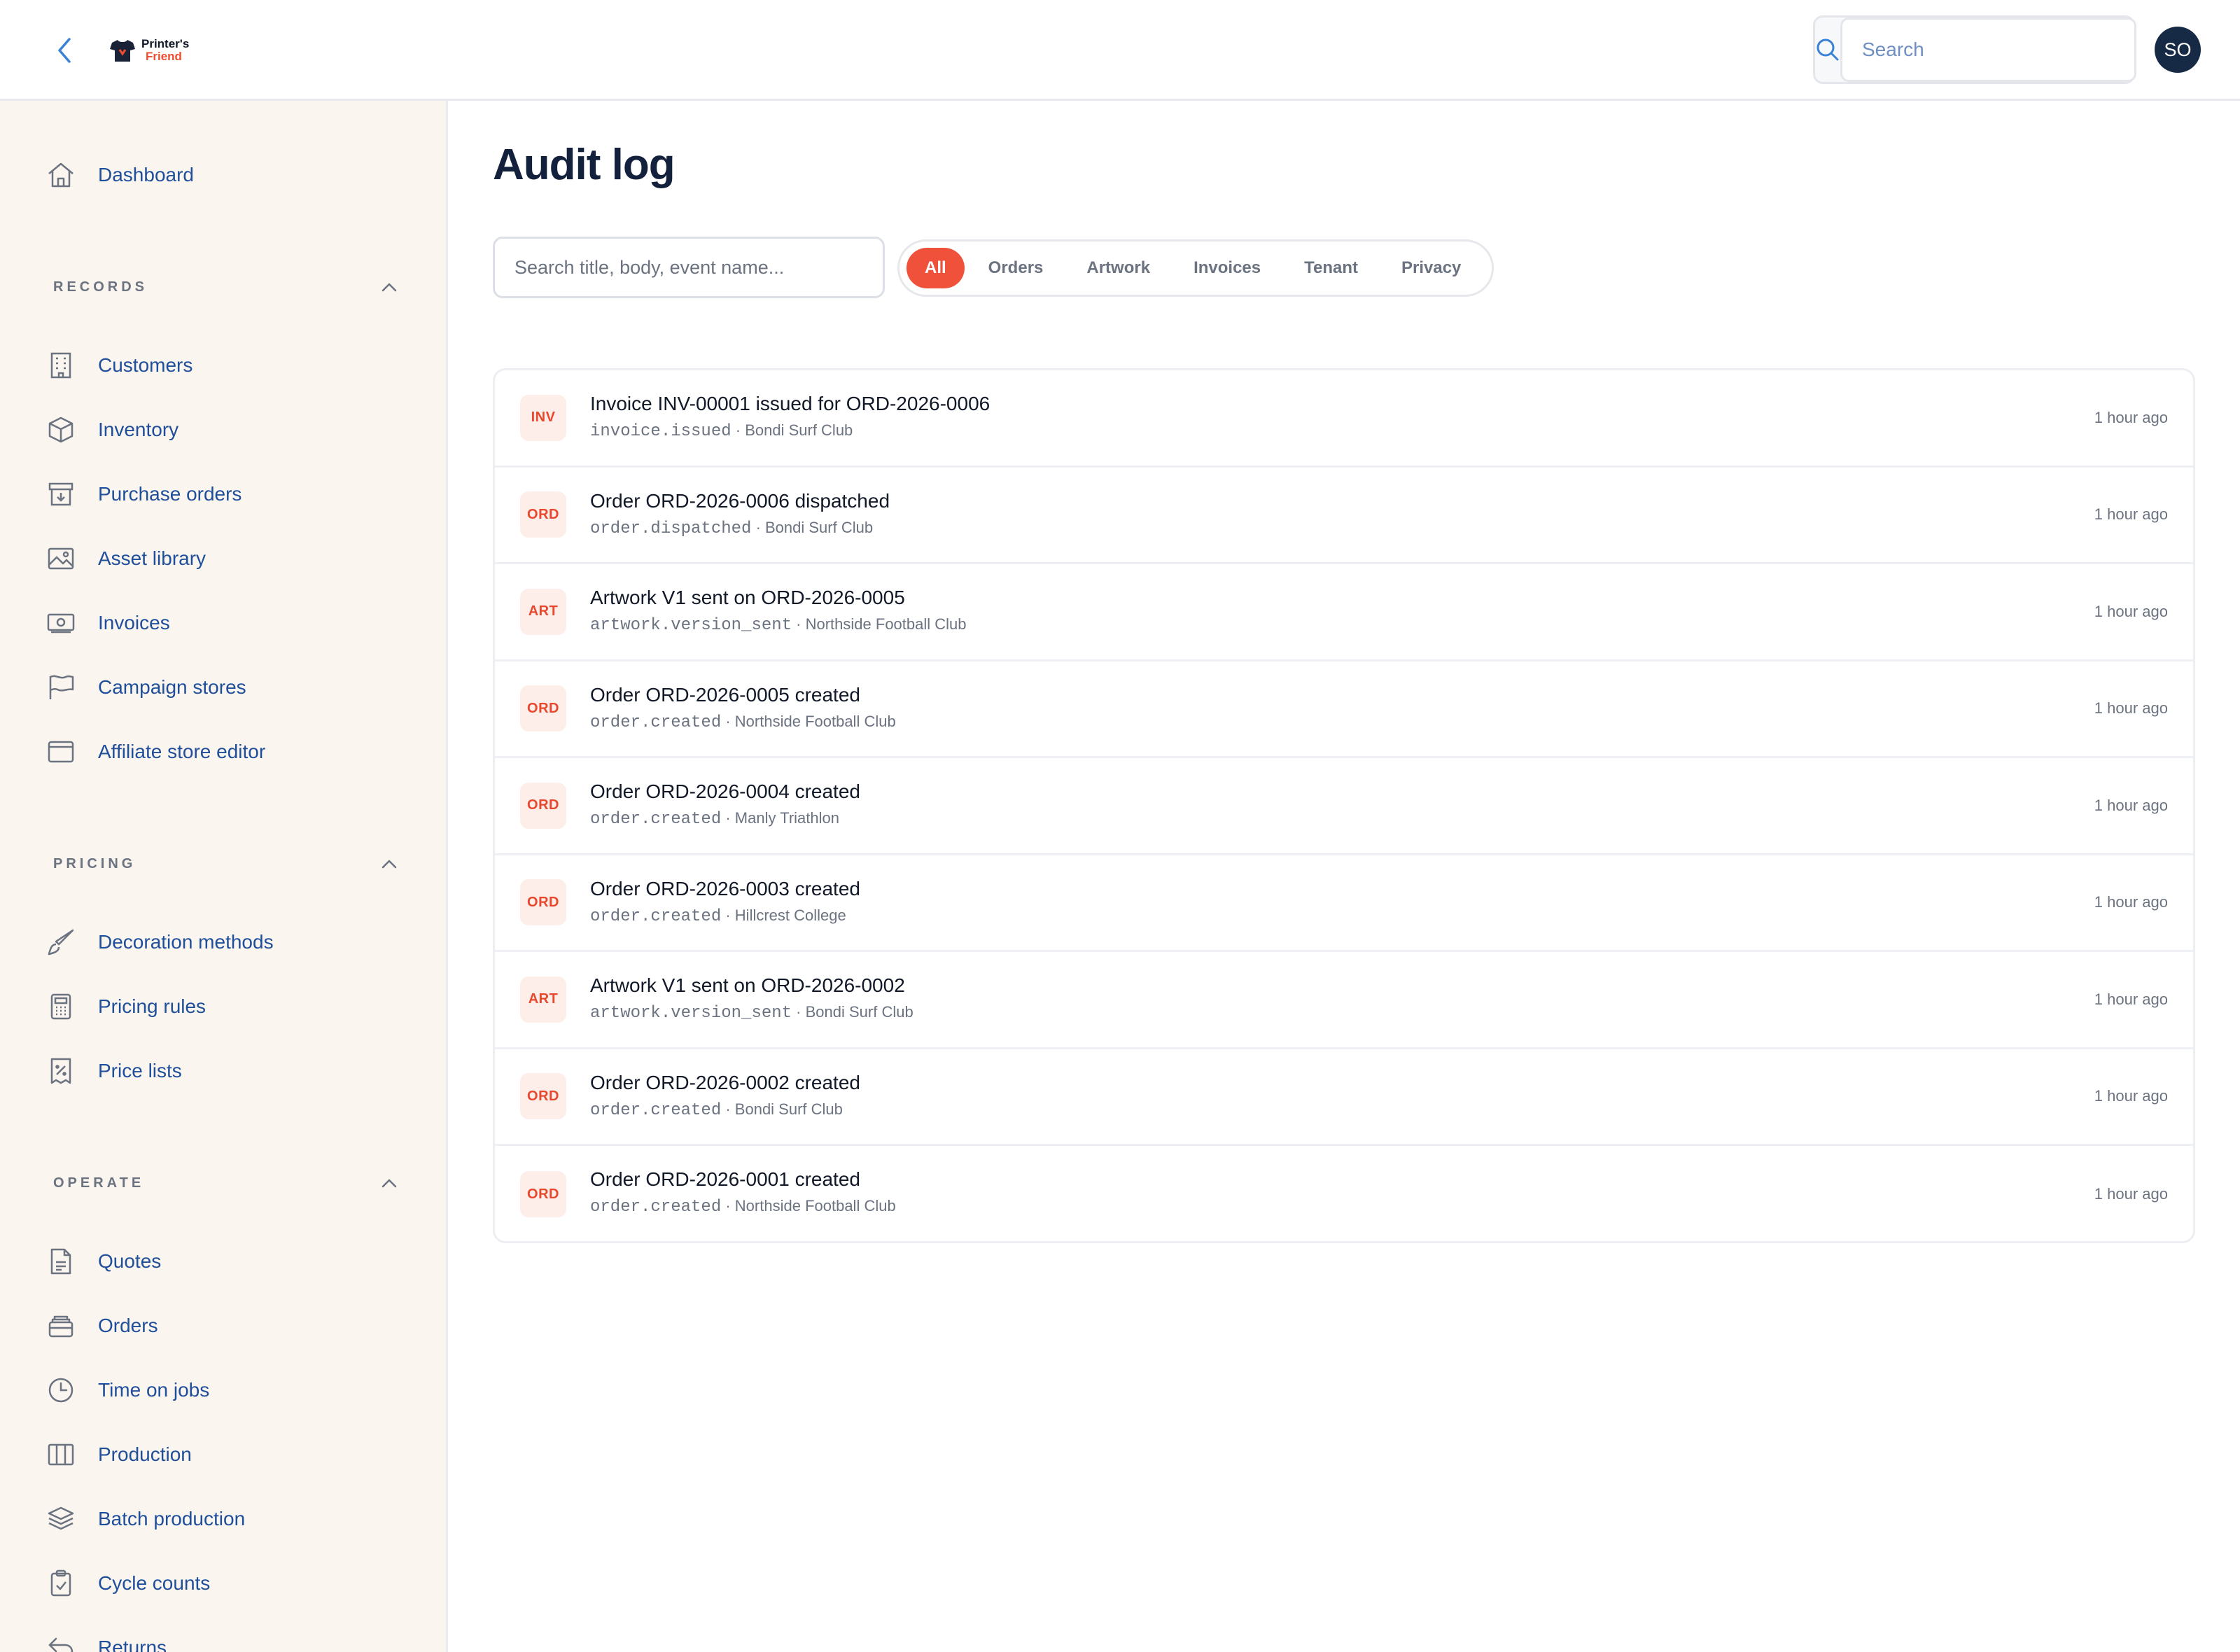  I want to click on sidebar-item-purchase-orders: Purchase orders, so click(143, 494).